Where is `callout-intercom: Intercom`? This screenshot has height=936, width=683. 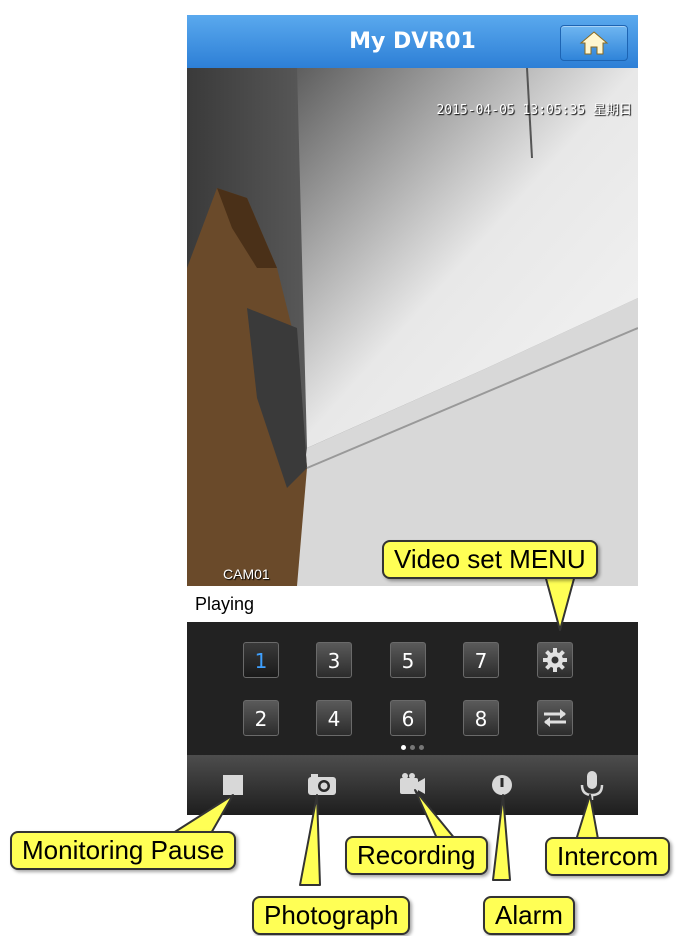 callout-intercom: Intercom is located at coordinates (608, 856).